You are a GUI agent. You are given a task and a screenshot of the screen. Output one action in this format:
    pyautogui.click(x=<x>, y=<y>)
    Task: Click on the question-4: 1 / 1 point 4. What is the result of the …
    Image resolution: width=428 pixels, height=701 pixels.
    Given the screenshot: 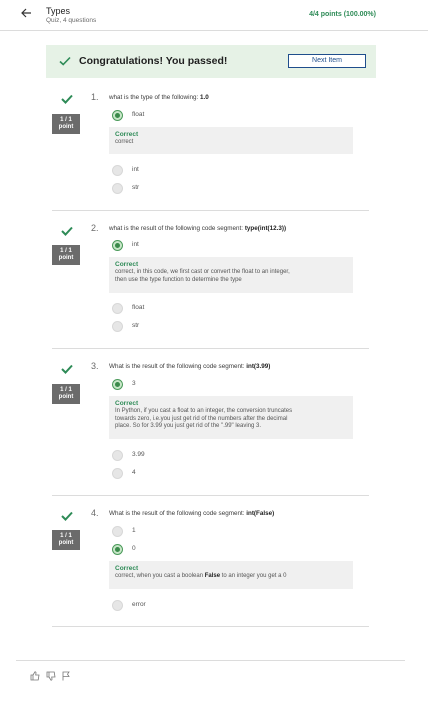 What is the action you would take?
    pyautogui.click(x=210, y=567)
    